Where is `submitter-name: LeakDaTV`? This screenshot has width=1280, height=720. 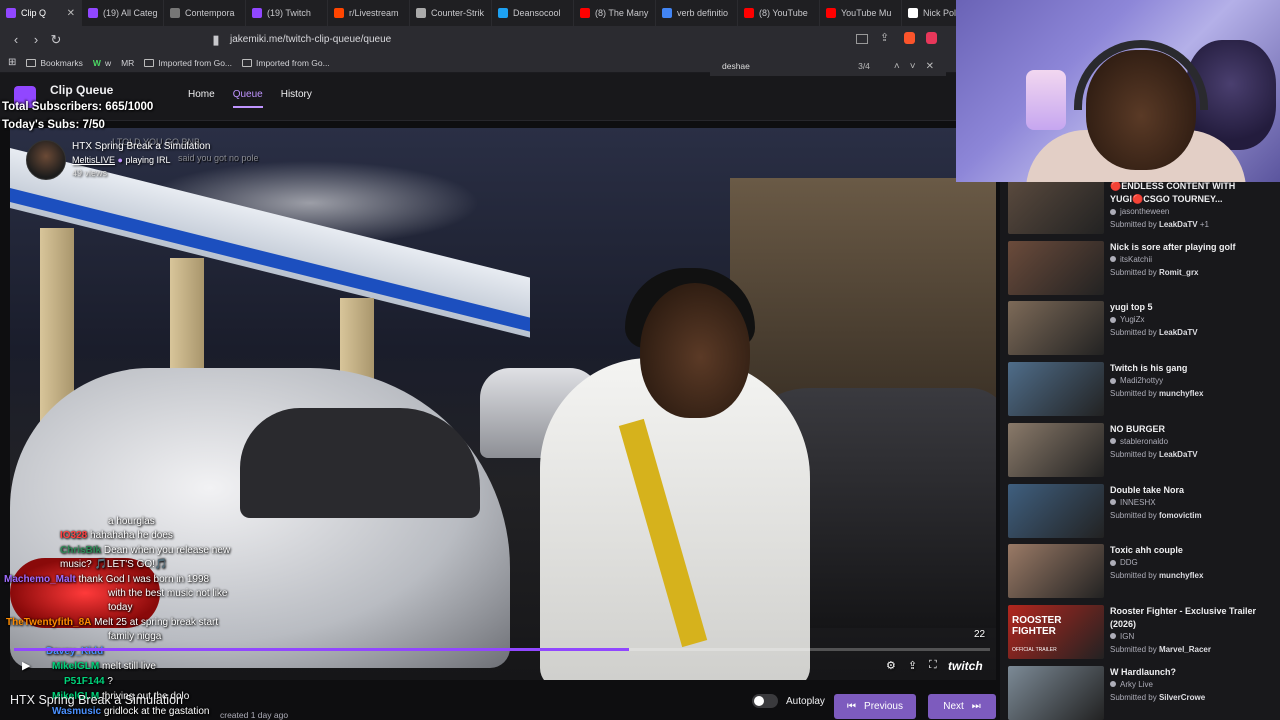
submitter-name: LeakDaTV is located at coordinates (1178, 333).